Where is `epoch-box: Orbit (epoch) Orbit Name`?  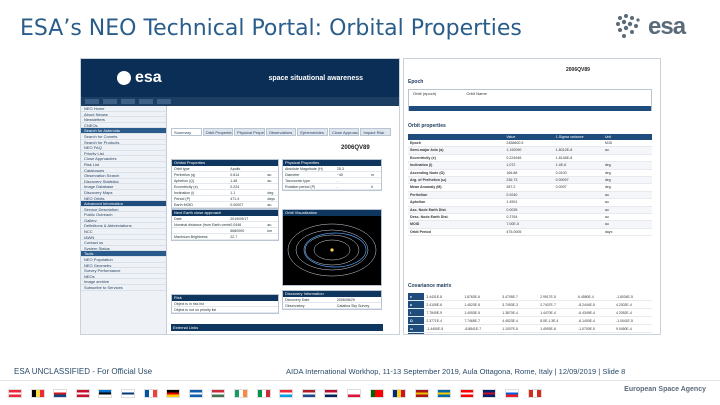
epoch-box: Orbit (epoch) Orbit Name is located at coordinates (530, 100).